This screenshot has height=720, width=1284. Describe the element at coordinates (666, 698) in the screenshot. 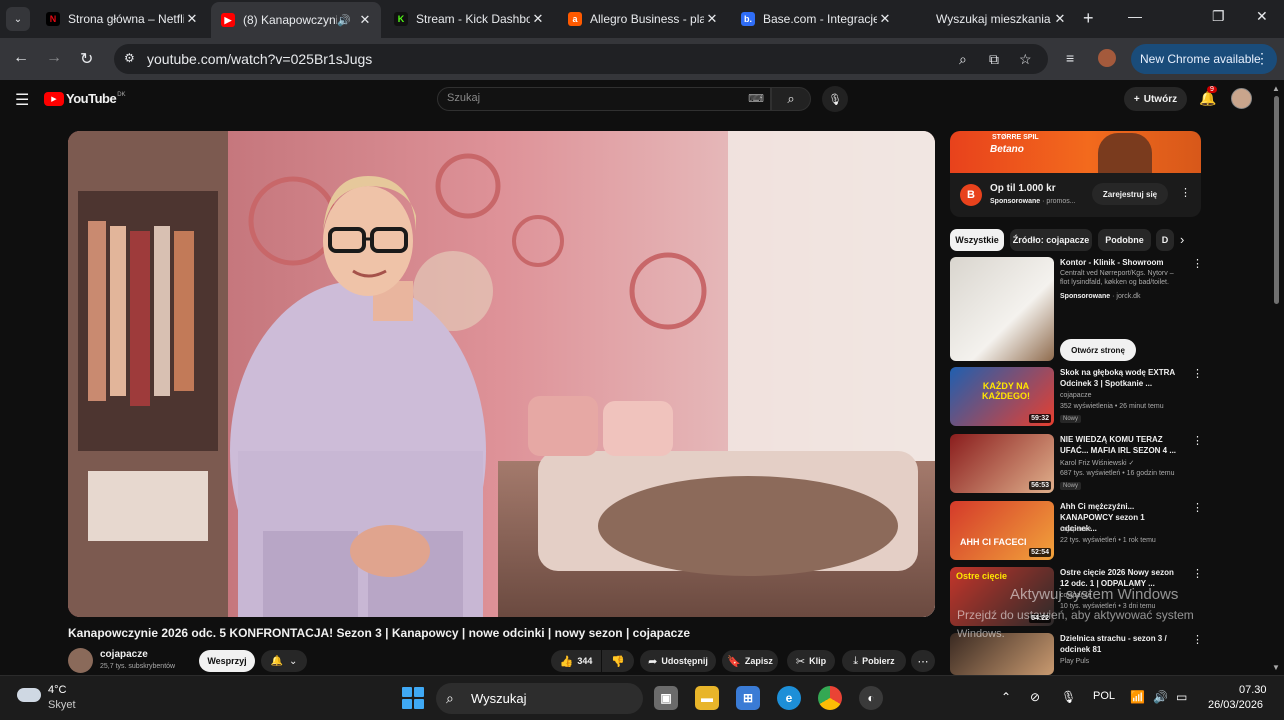

I see `task-view-icon: ▣` at that location.